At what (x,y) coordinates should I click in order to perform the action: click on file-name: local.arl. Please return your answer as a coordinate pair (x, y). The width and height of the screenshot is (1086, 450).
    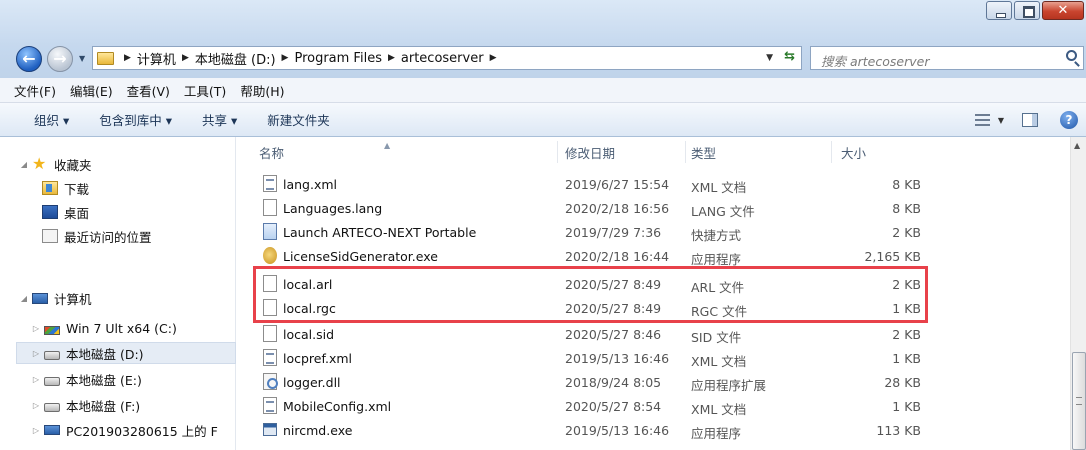
    Looking at the image, I should click on (308, 284).